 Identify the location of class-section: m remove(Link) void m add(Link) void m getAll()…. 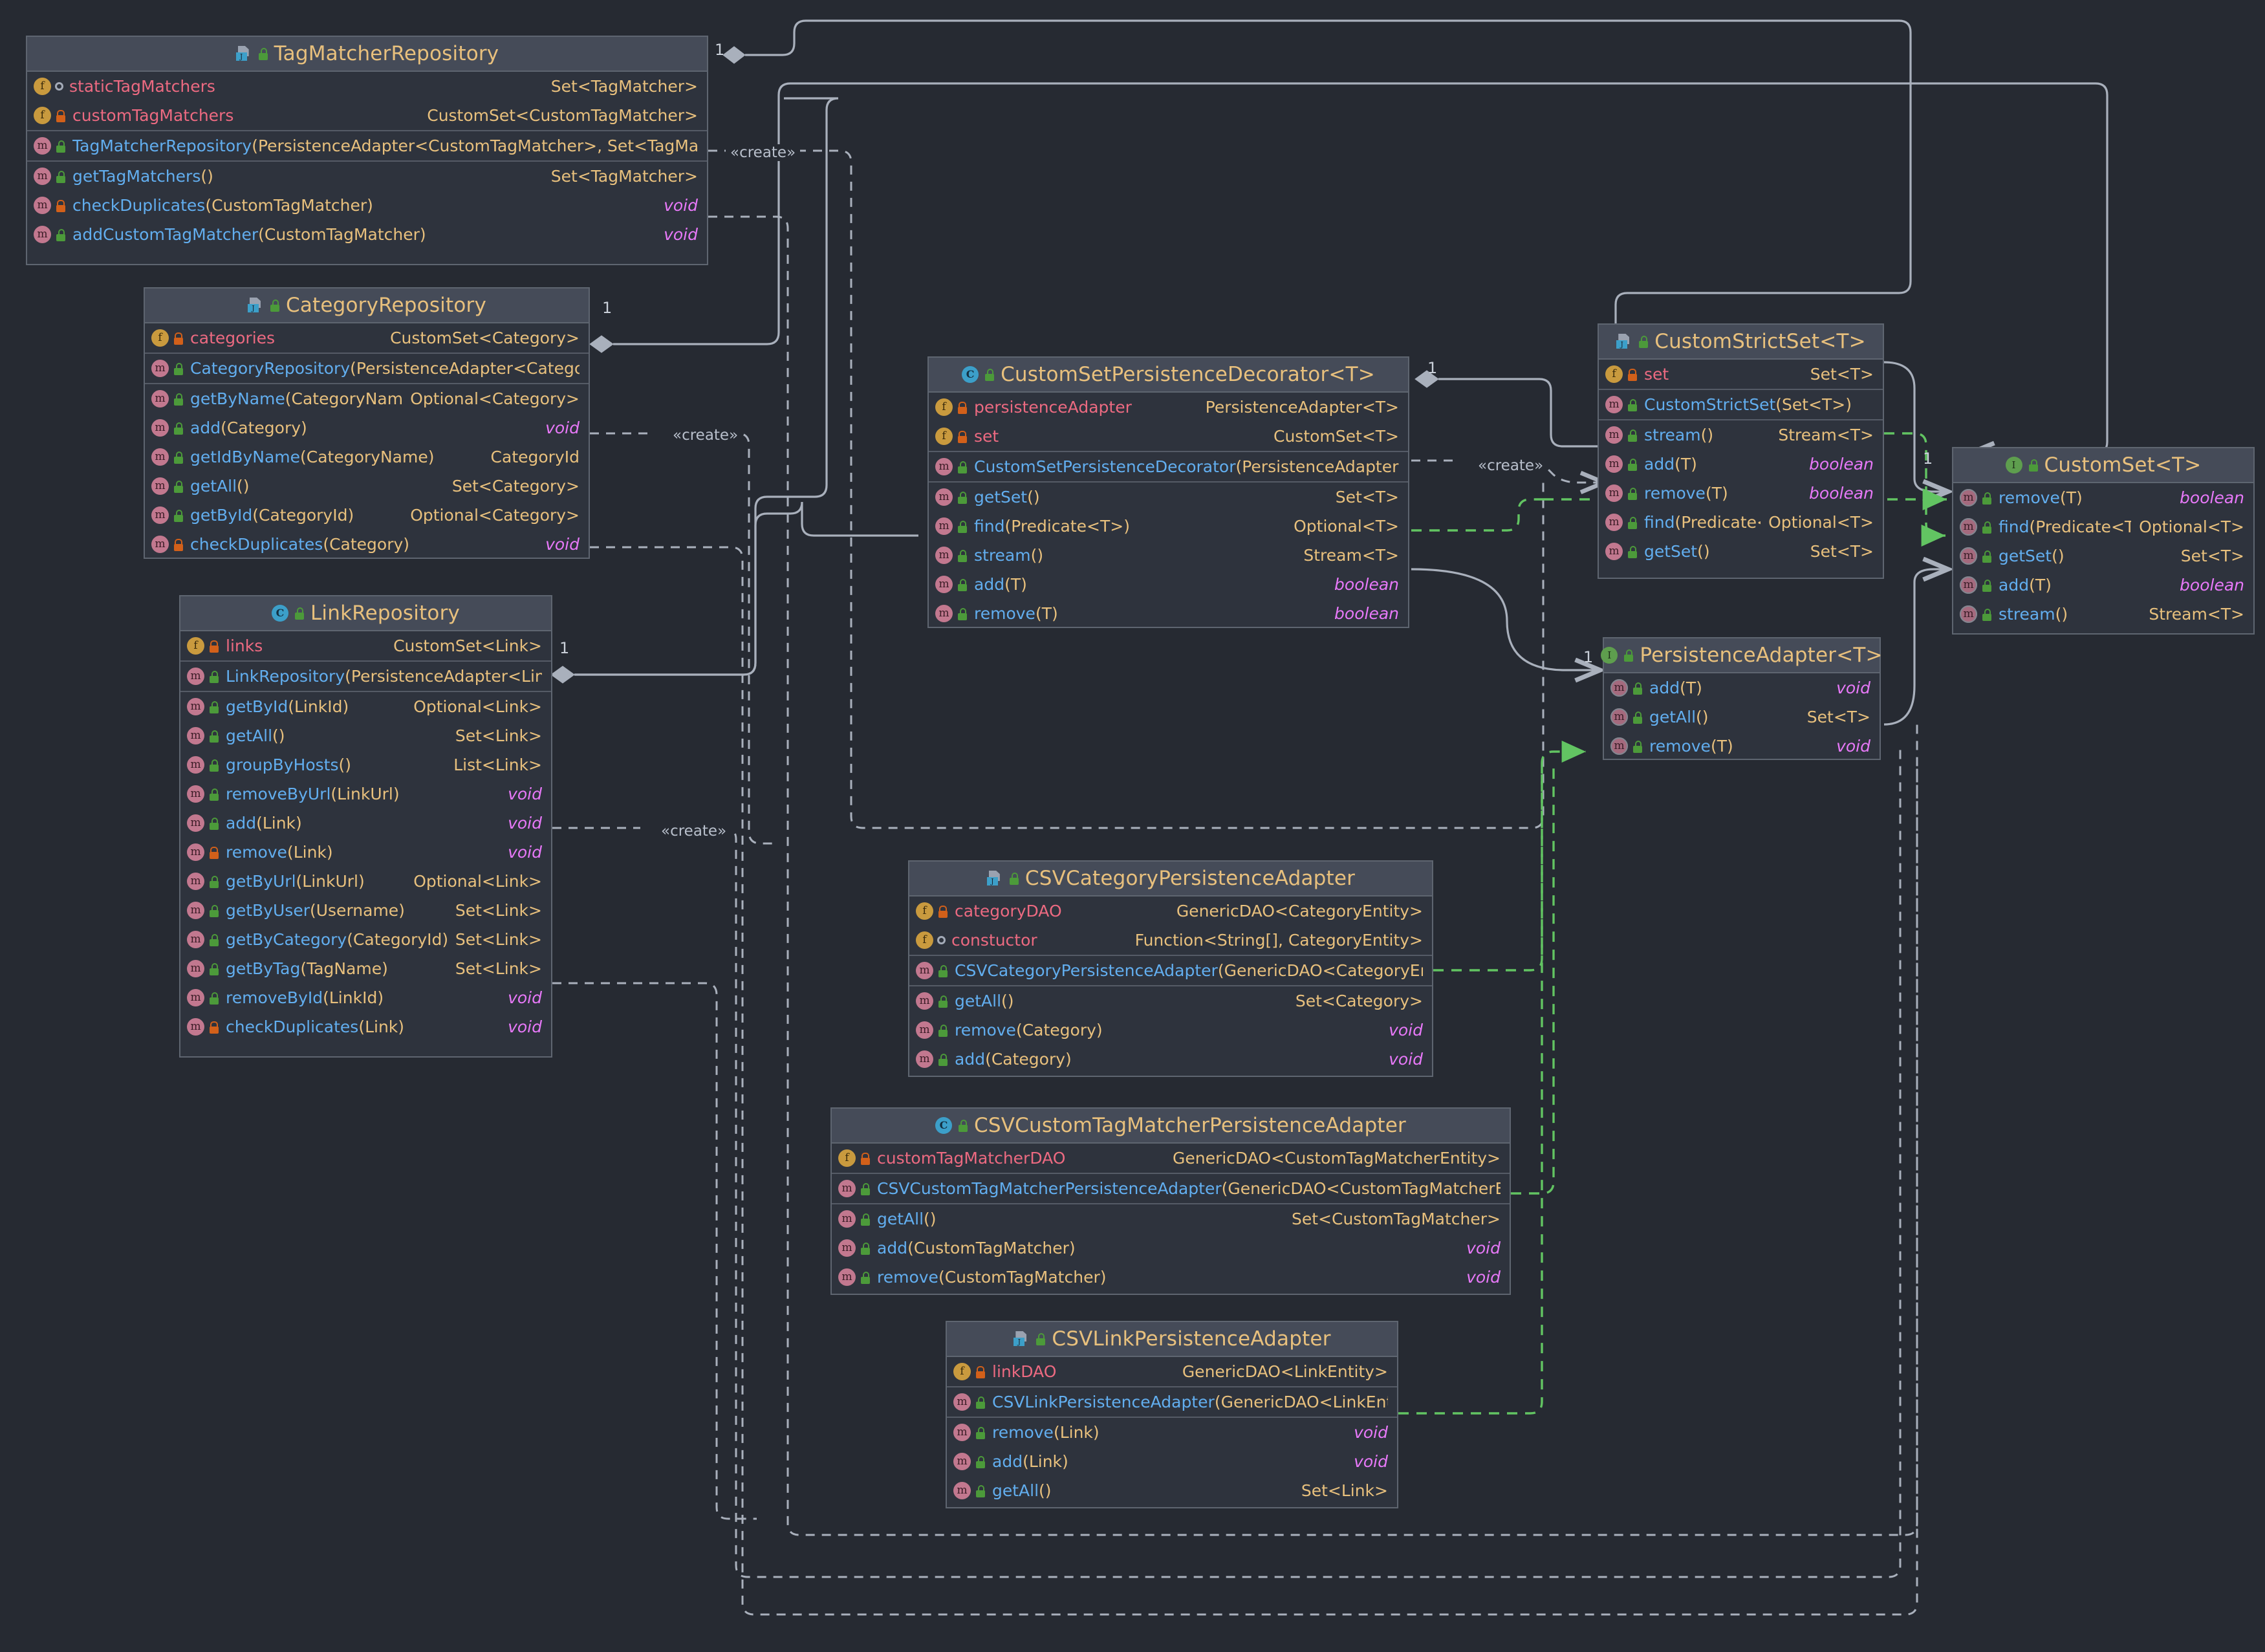
(1172, 1461).